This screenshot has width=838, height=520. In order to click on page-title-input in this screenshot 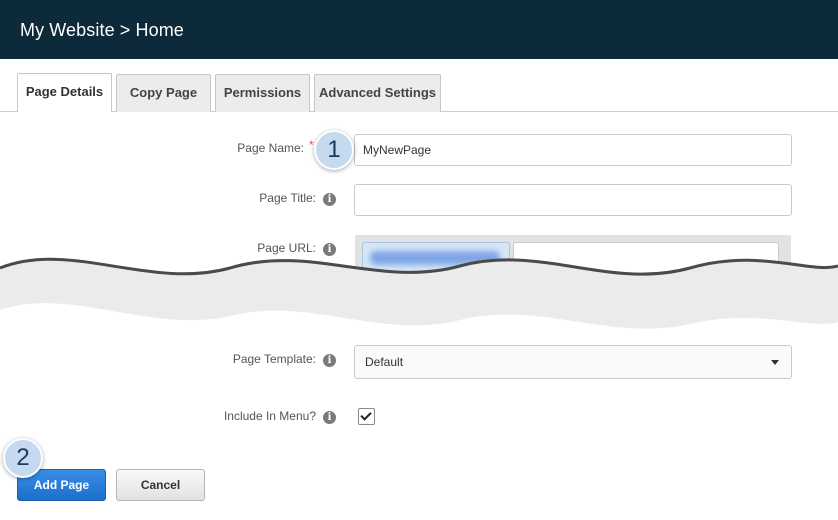, I will do `click(573, 200)`.